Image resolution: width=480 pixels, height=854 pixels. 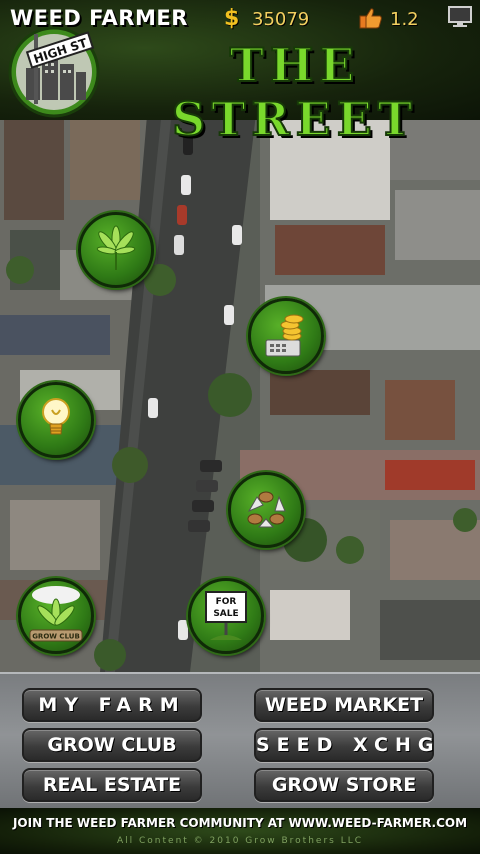 I want to click on real-estate-map-button: FOR SALE, so click(x=226, y=616).